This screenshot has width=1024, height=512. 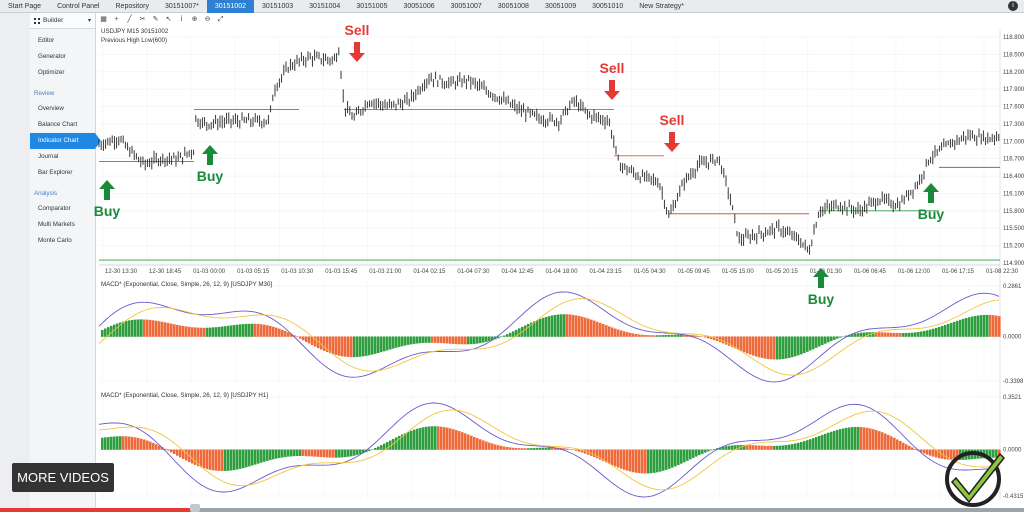 I want to click on price-tick: 116.400, so click(x=1013, y=177).